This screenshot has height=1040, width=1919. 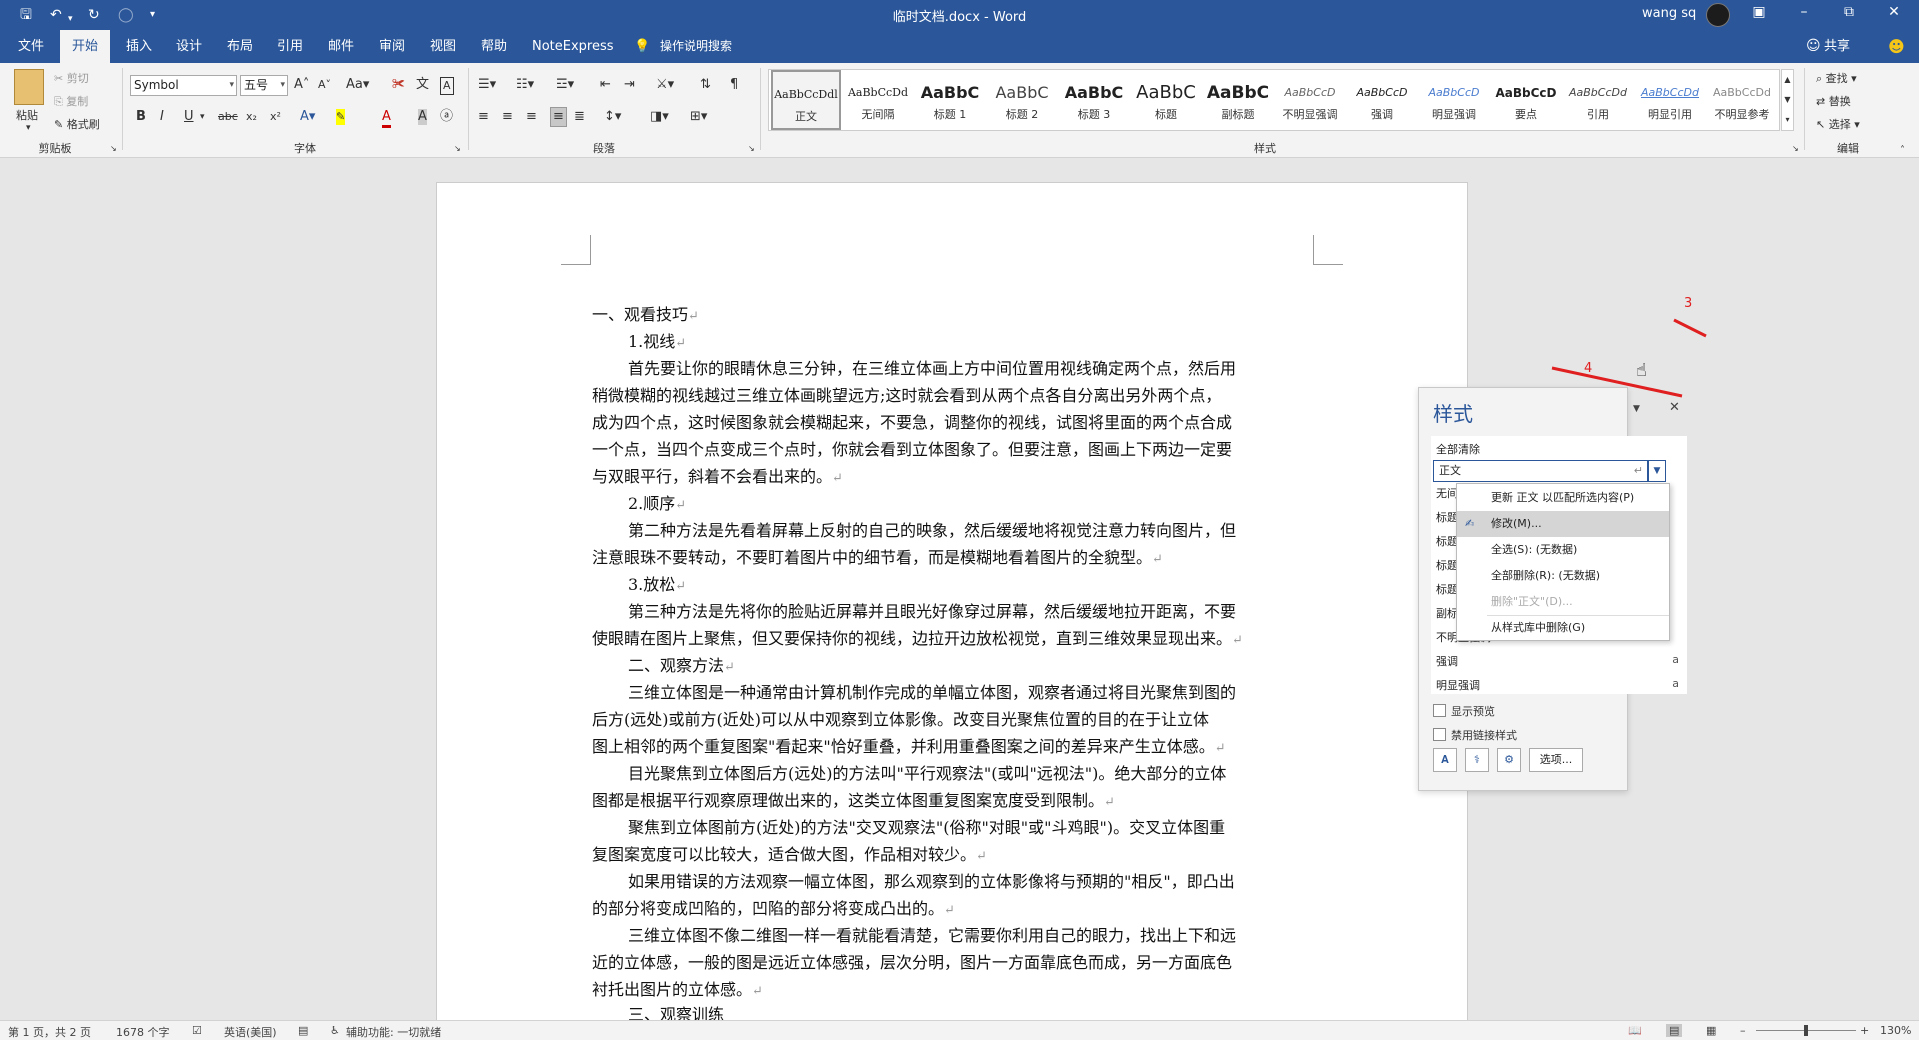 I want to click on tab-layout: 布局, so click(x=240, y=46).